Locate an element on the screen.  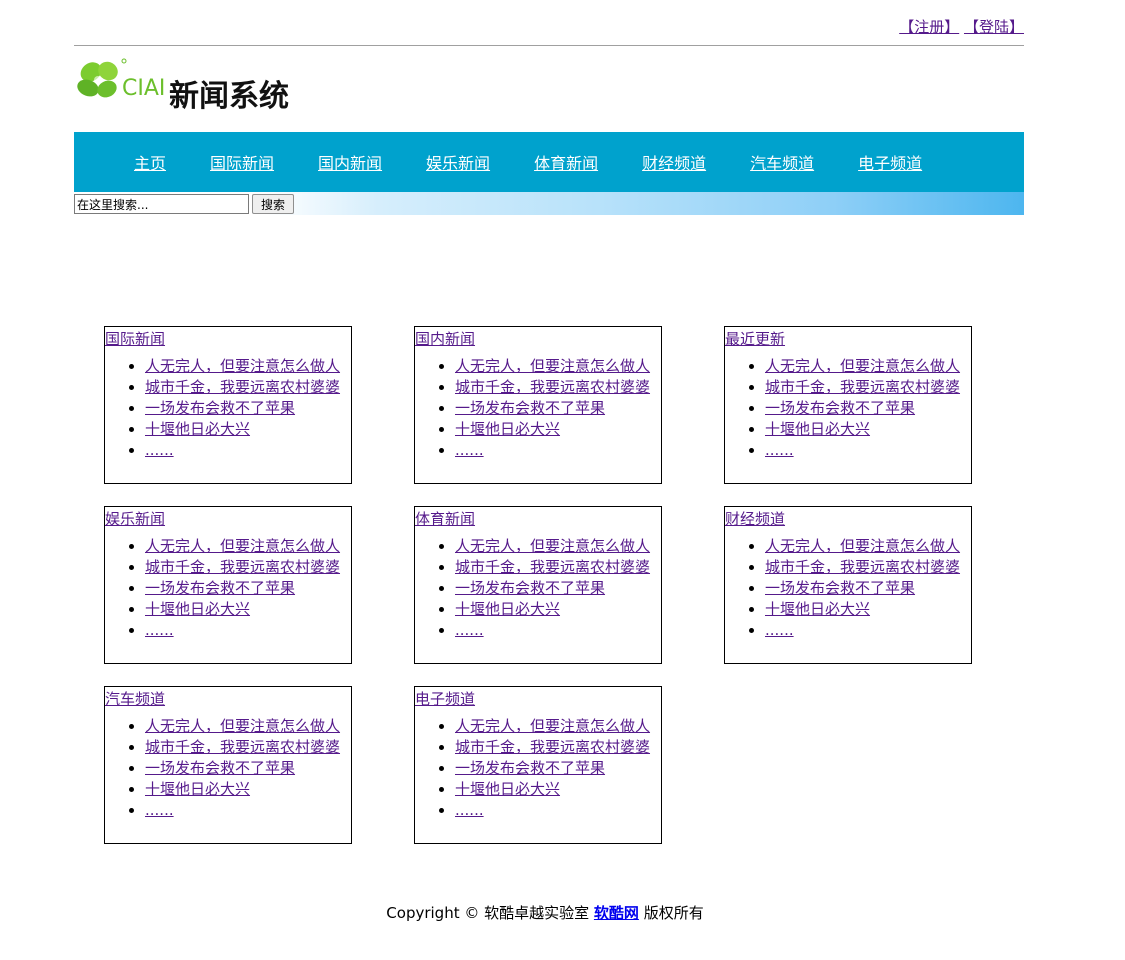
nav-item-sports: 体育新闻 is located at coordinates (566, 163).